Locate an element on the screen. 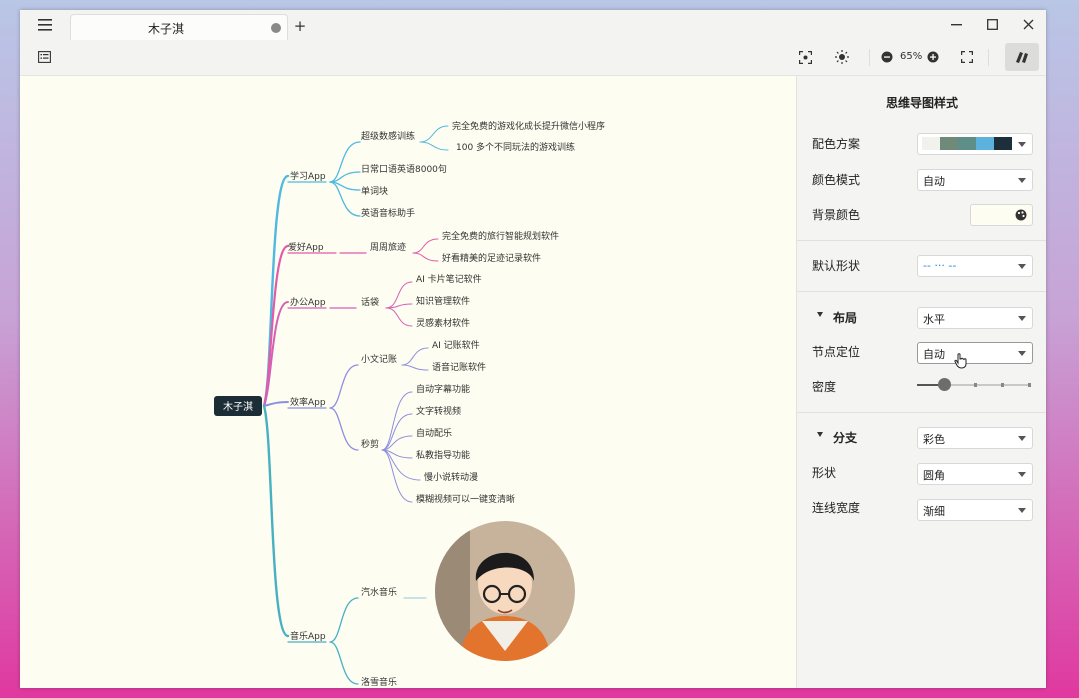  branch-line-efficiency is located at coordinates (276, 404).